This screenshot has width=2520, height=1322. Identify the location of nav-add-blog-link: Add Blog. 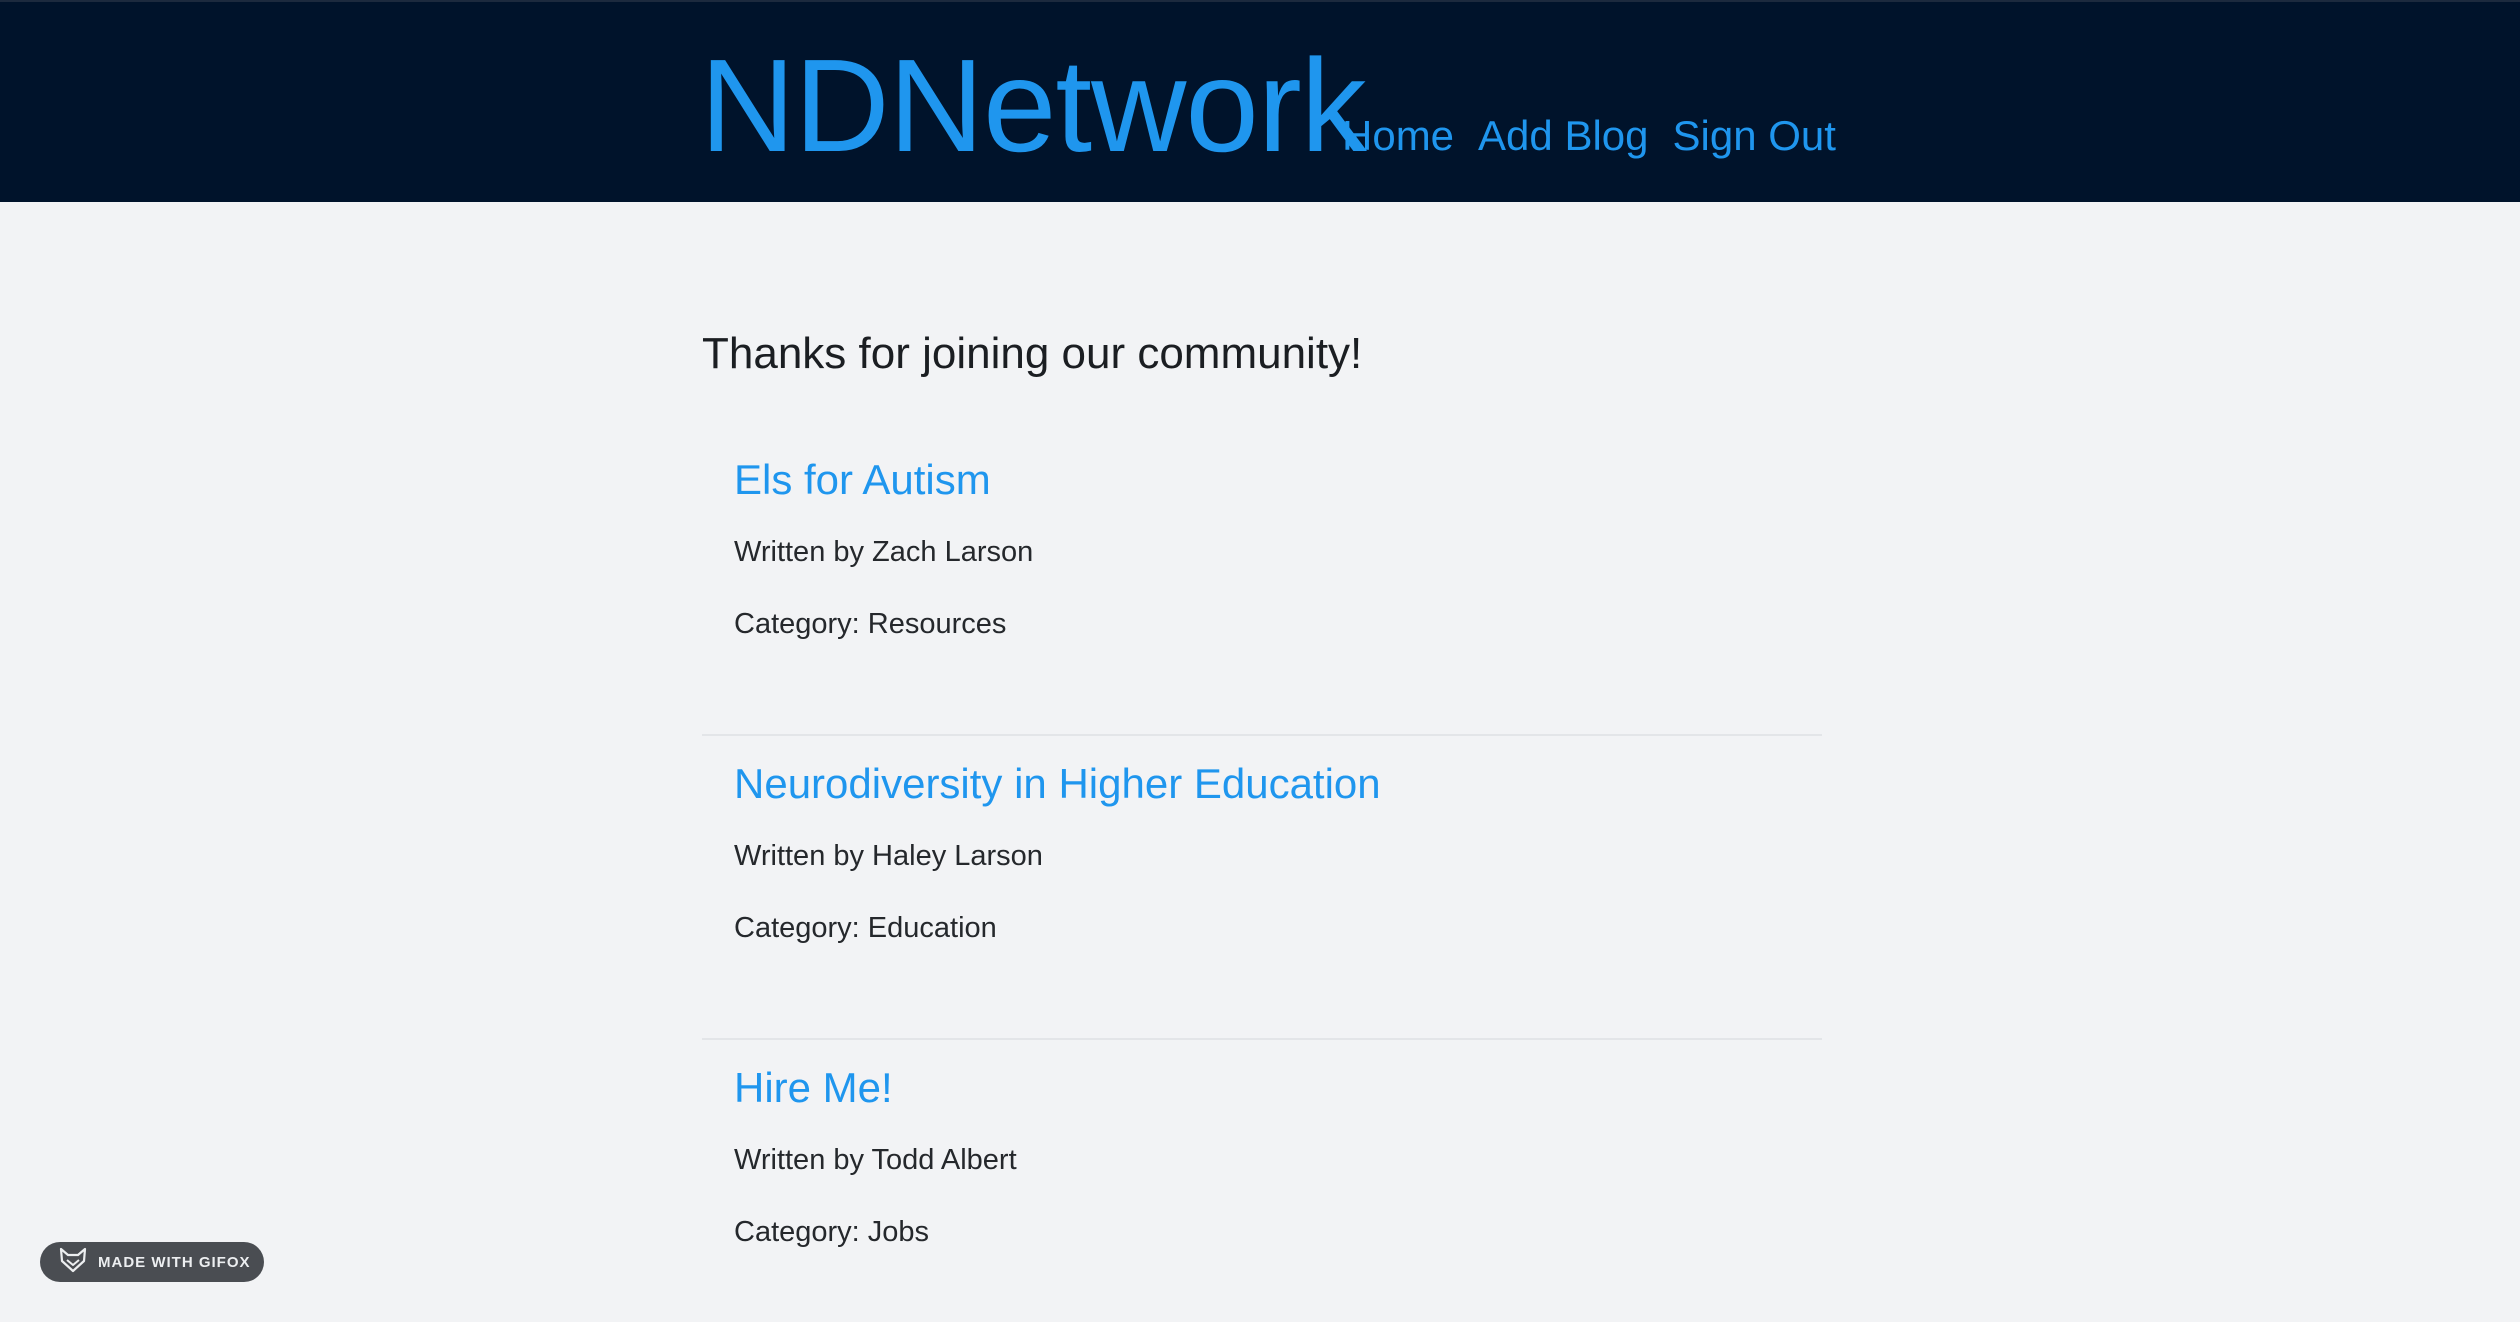
(1563, 136).